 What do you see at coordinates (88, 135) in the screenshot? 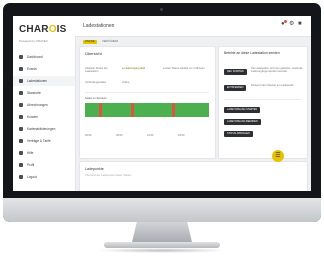
I see `timeline-tick: 00:00` at bounding box center [88, 135].